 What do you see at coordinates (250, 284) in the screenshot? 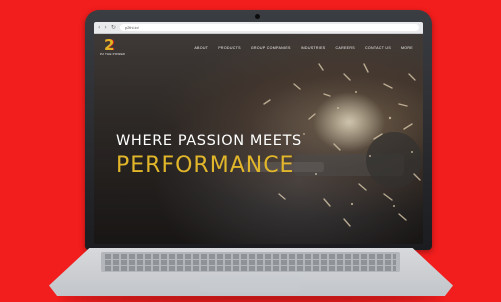
I see `trackpad` at bounding box center [250, 284].